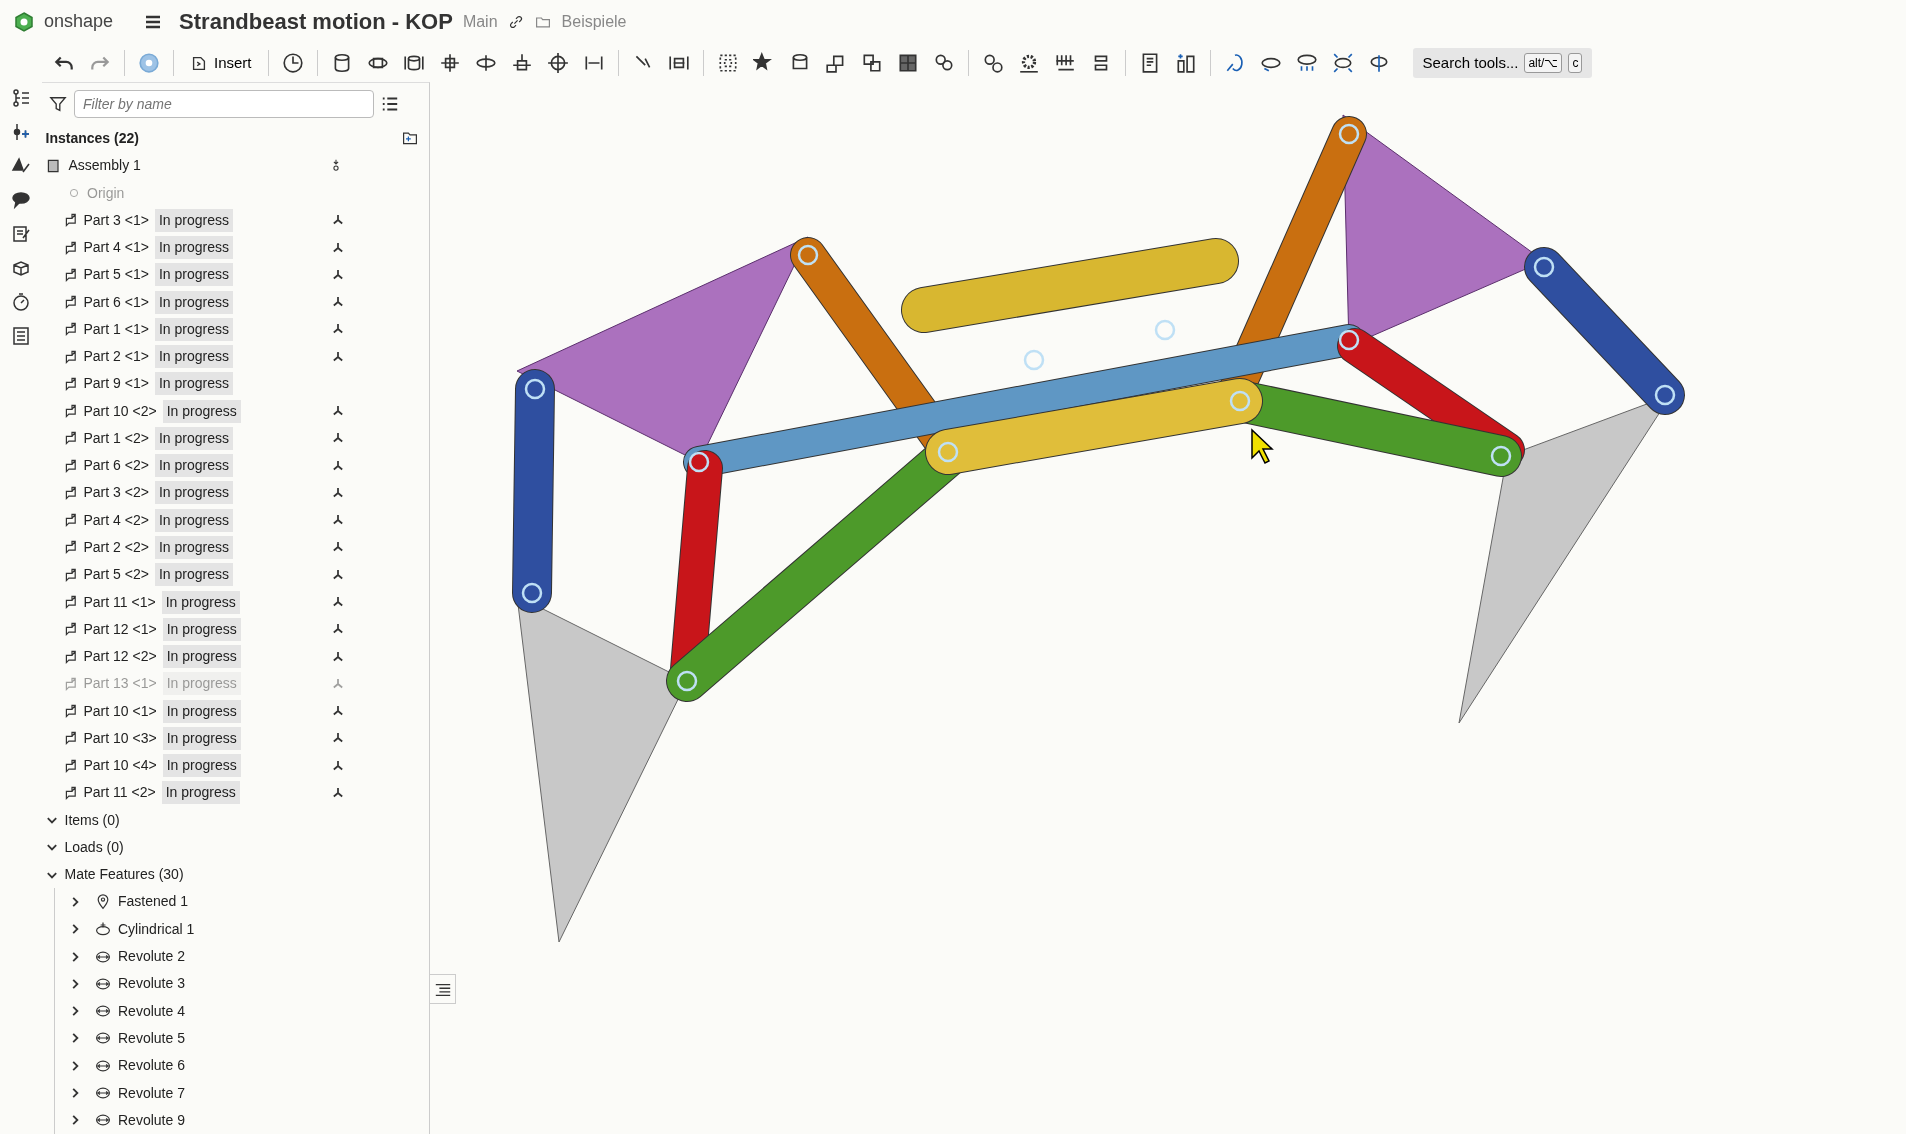 The height and width of the screenshot is (1134, 1906). What do you see at coordinates (151, 957) in the screenshot?
I see `tree-item-label: Revolute 2` at bounding box center [151, 957].